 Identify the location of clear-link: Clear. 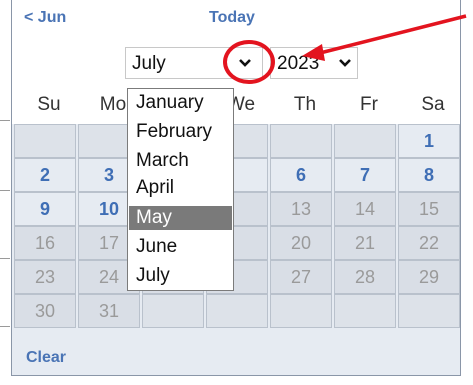
(46, 358).